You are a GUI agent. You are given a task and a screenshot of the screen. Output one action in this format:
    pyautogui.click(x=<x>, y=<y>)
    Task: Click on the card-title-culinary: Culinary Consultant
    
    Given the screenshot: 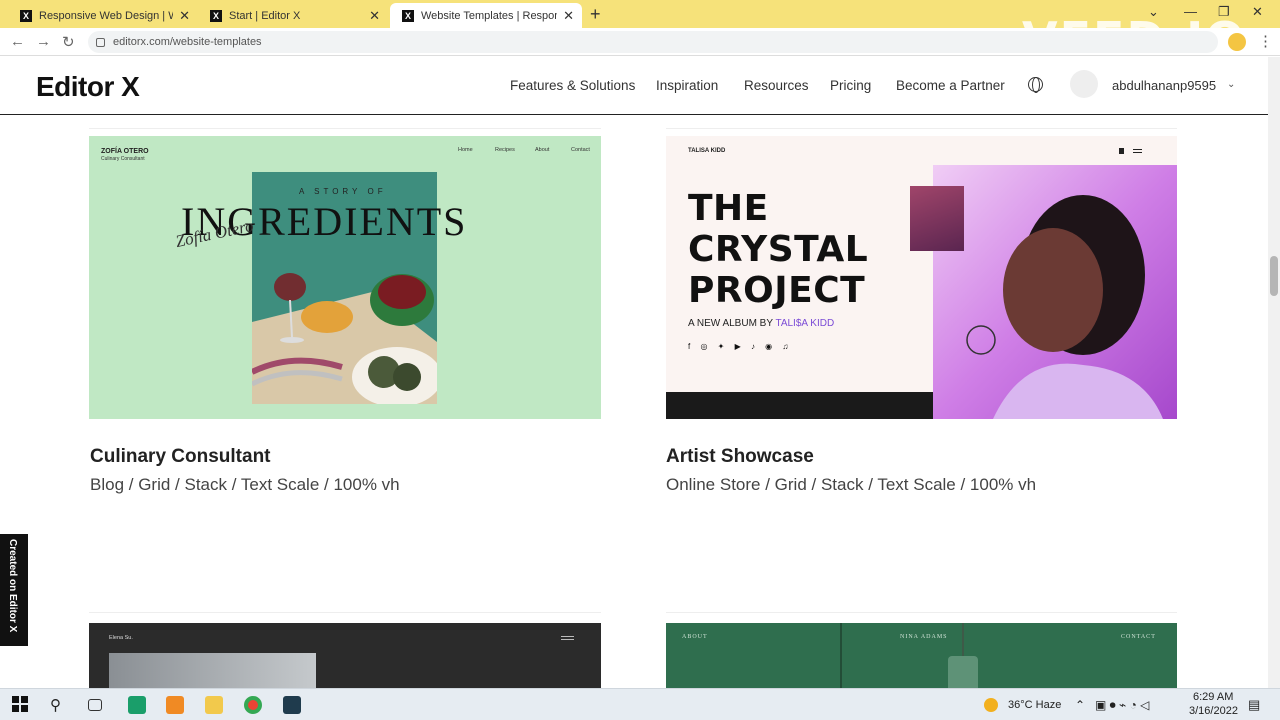 What is the action you would take?
    pyautogui.click(x=180, y=457)
    